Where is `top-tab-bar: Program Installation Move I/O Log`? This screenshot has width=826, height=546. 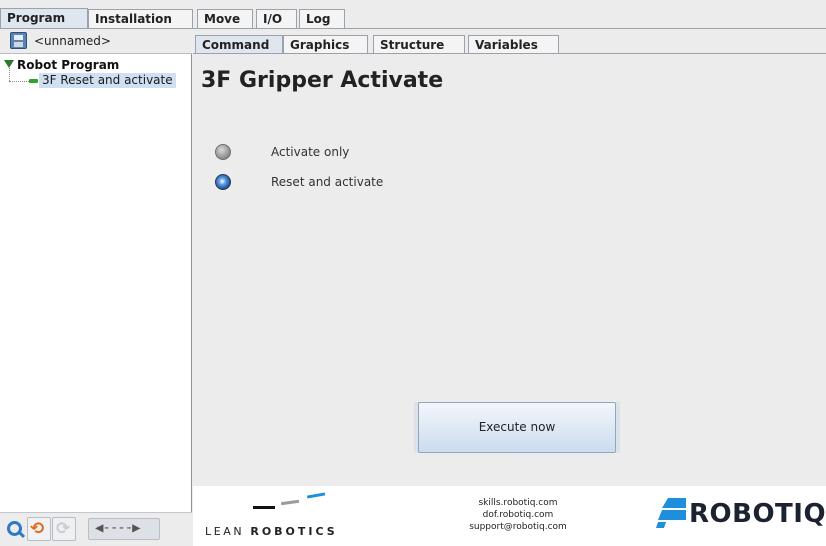
top-tab-bar: Program Installation Move I/O Log is located at coordinates (413, 14).